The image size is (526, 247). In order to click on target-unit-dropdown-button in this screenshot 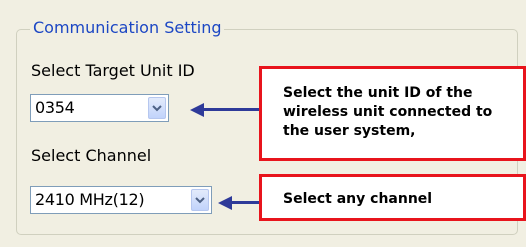, I will do `click(157, 108)`.